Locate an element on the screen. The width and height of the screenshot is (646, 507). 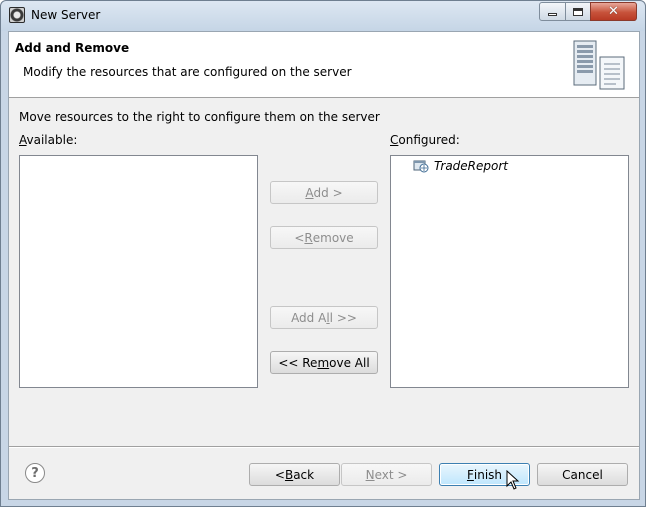
add-all-button: Add All >> is located at coordinates (324, 317).